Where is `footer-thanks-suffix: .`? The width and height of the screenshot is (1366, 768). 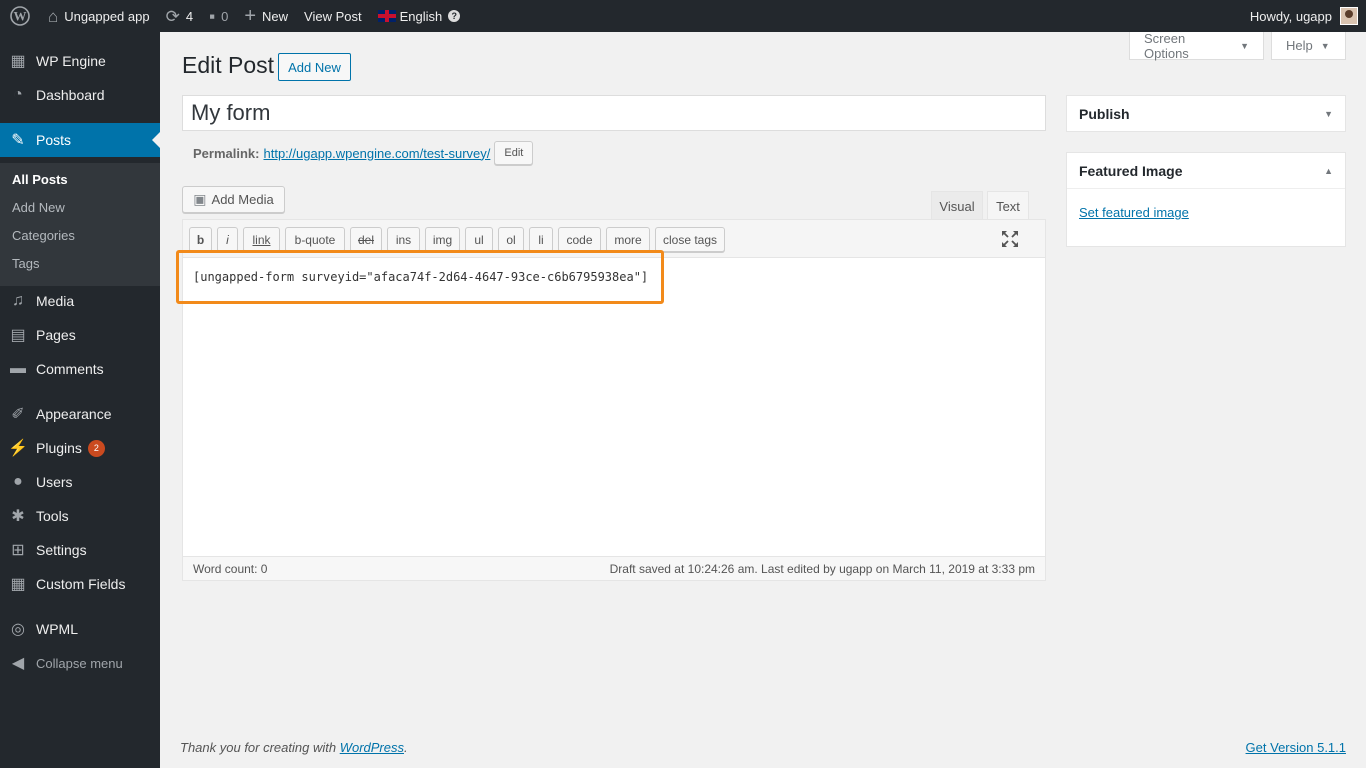
footer-thanks-suffix: . is located at coordinates (406, 747).